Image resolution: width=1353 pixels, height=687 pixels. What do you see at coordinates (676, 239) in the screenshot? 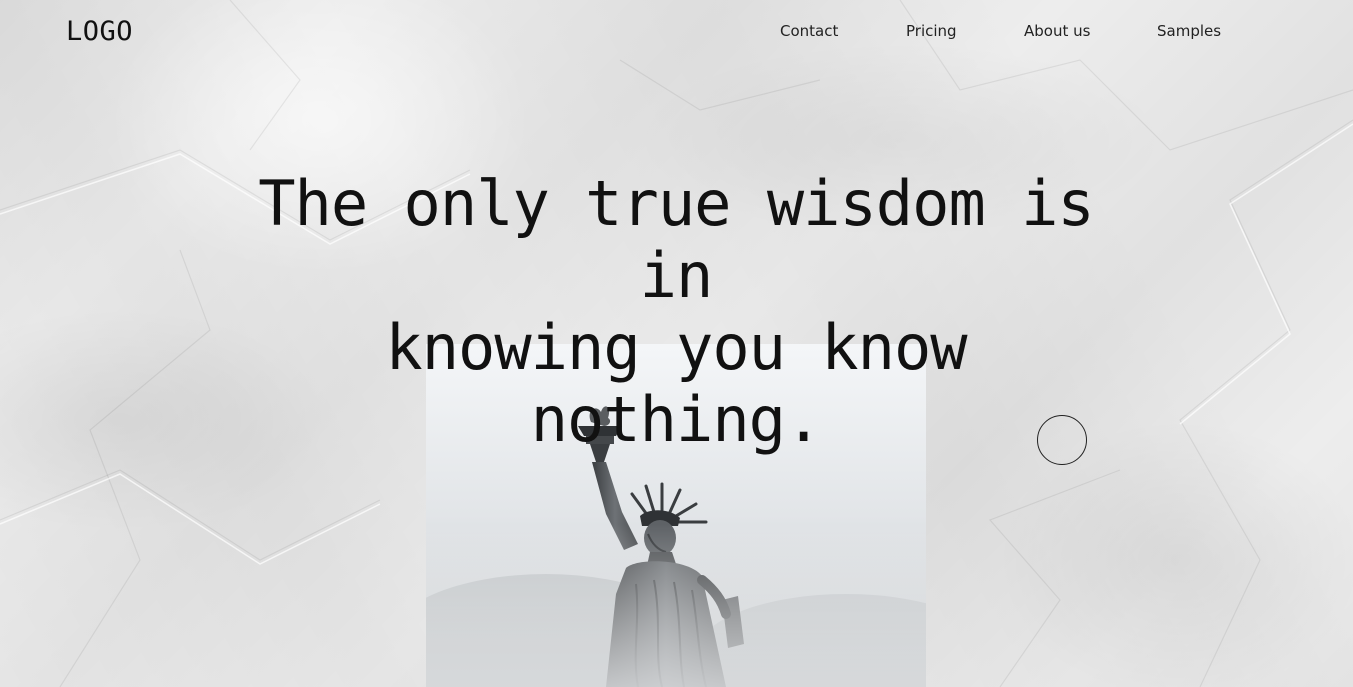
I see `quote-line-1: The only true wisdom is in` at bounding box center [676, 239].